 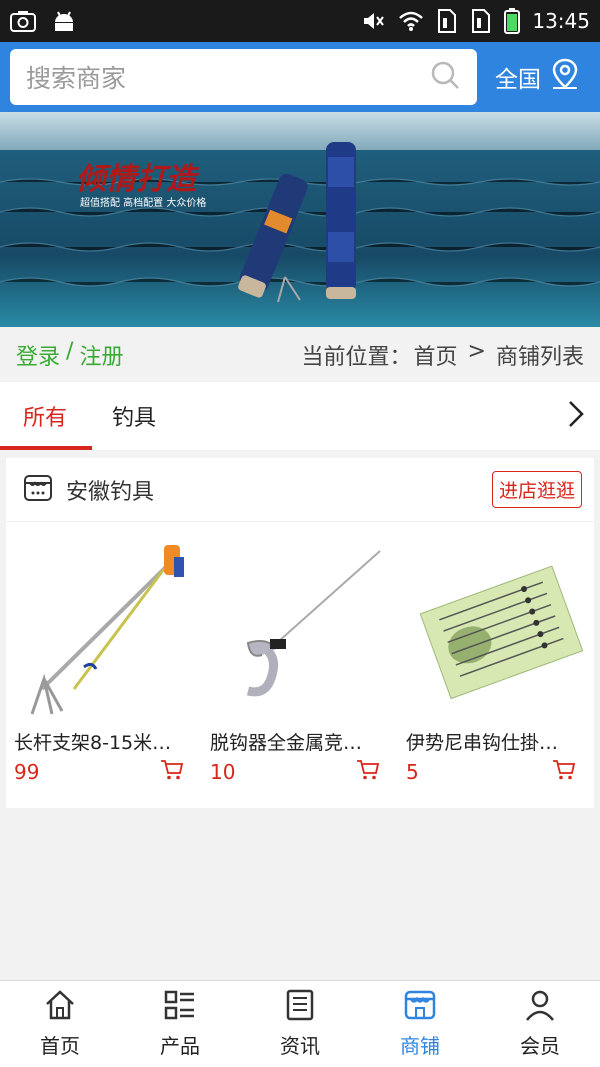 What do you see at coordinates (223, 772) in the screenshot?
I see `product-price: 10` at bounding box center [223, 772].